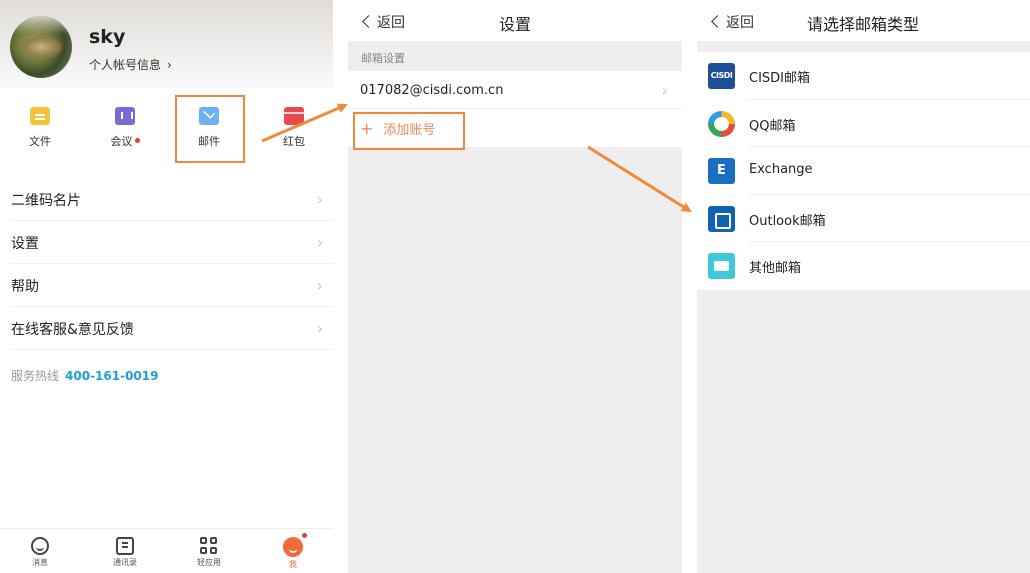 This screenshot has width=1030, height=573. I want to click on tab-messages: 消息, so click(40, 552).